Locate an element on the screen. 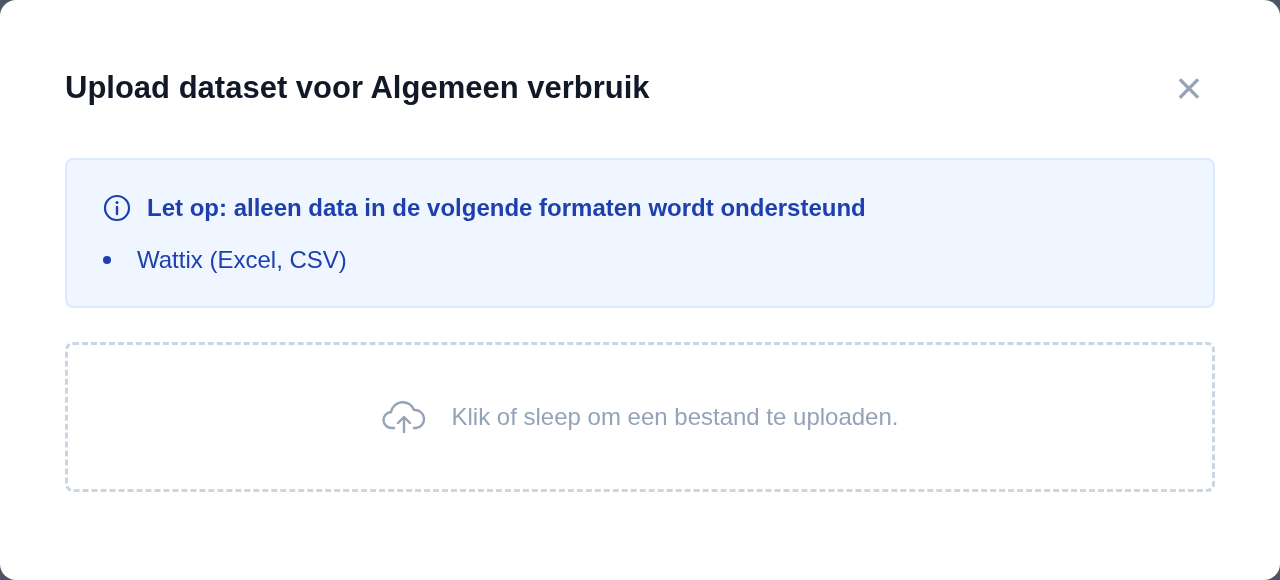 The image size is (1280, 580). info-icon is located at coordinates (117, 208).